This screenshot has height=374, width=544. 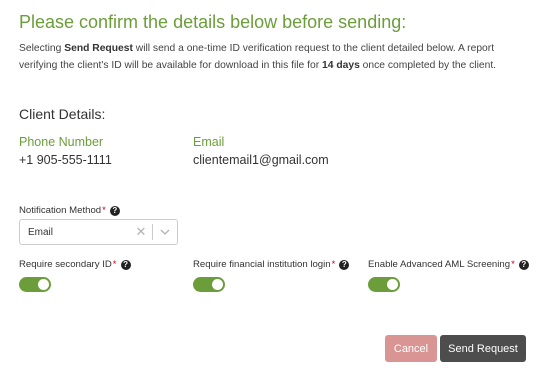 What do you see at coordinates (209, 284) in the screenshot?
I see `financial-login-toggle` at bounding box center [209, 284].